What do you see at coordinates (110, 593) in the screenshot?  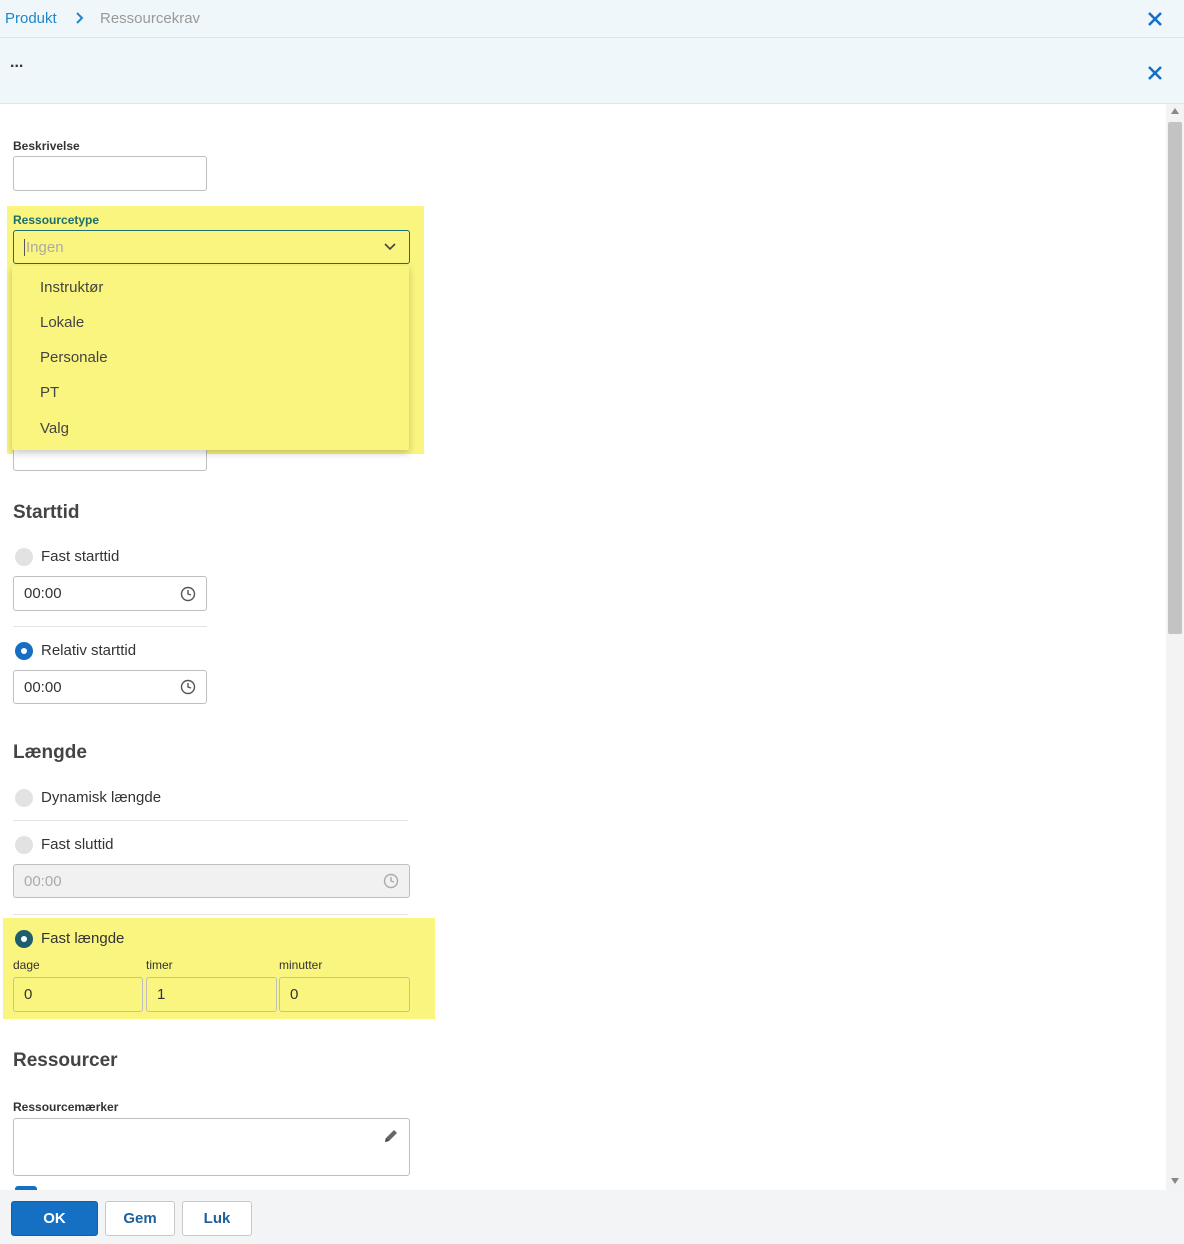 I see `fast-starttid-input: 00:00` at bounding box center [110, 593].